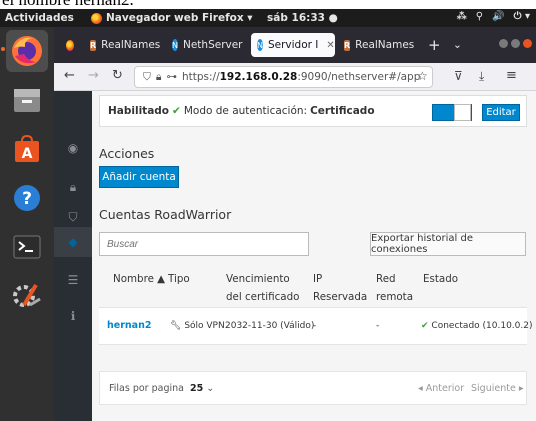 The height and width of the screenshot is (421, 536). Describe the element at coordinates (452, 112) in the screenshot. I see `enable-toggle` at that location.